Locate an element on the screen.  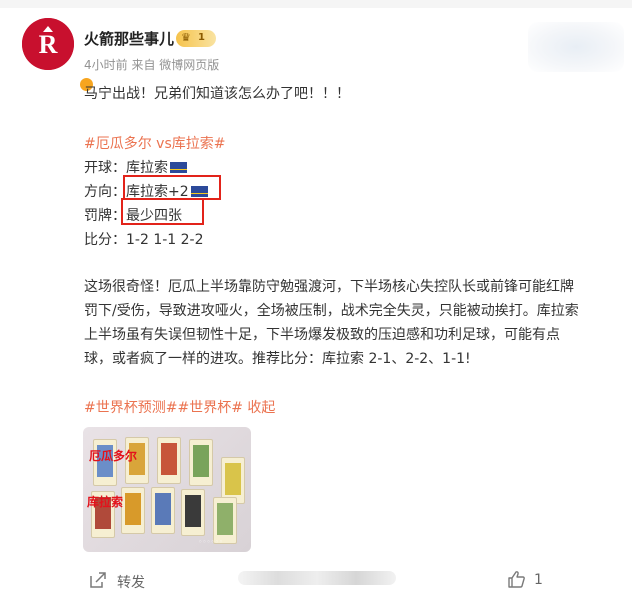
post-line: 马宁出战！兄弟们知道该怎么办了吧！！！ is located at coordinates (217, 94).